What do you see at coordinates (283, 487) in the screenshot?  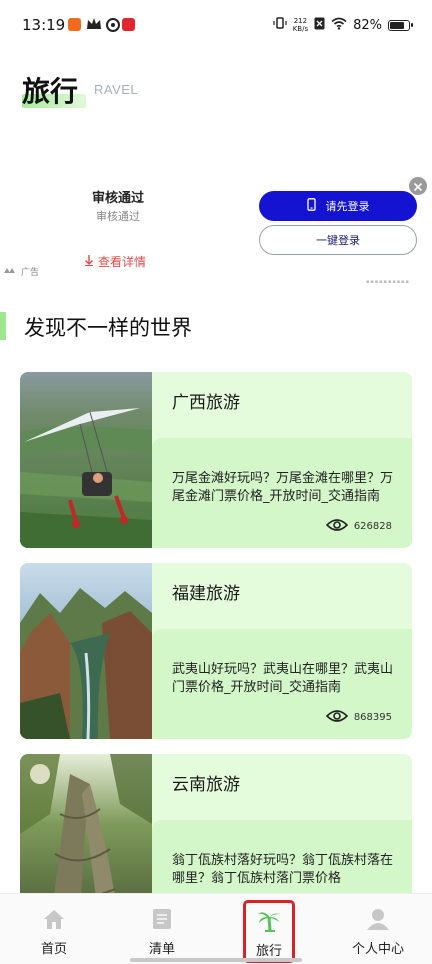 I see `card-description: 万尾金滩好玩吗？万尾金滩在哪里？万尾金滩门票价格_开放时间_交通指南` at bounding box center [283, 487].